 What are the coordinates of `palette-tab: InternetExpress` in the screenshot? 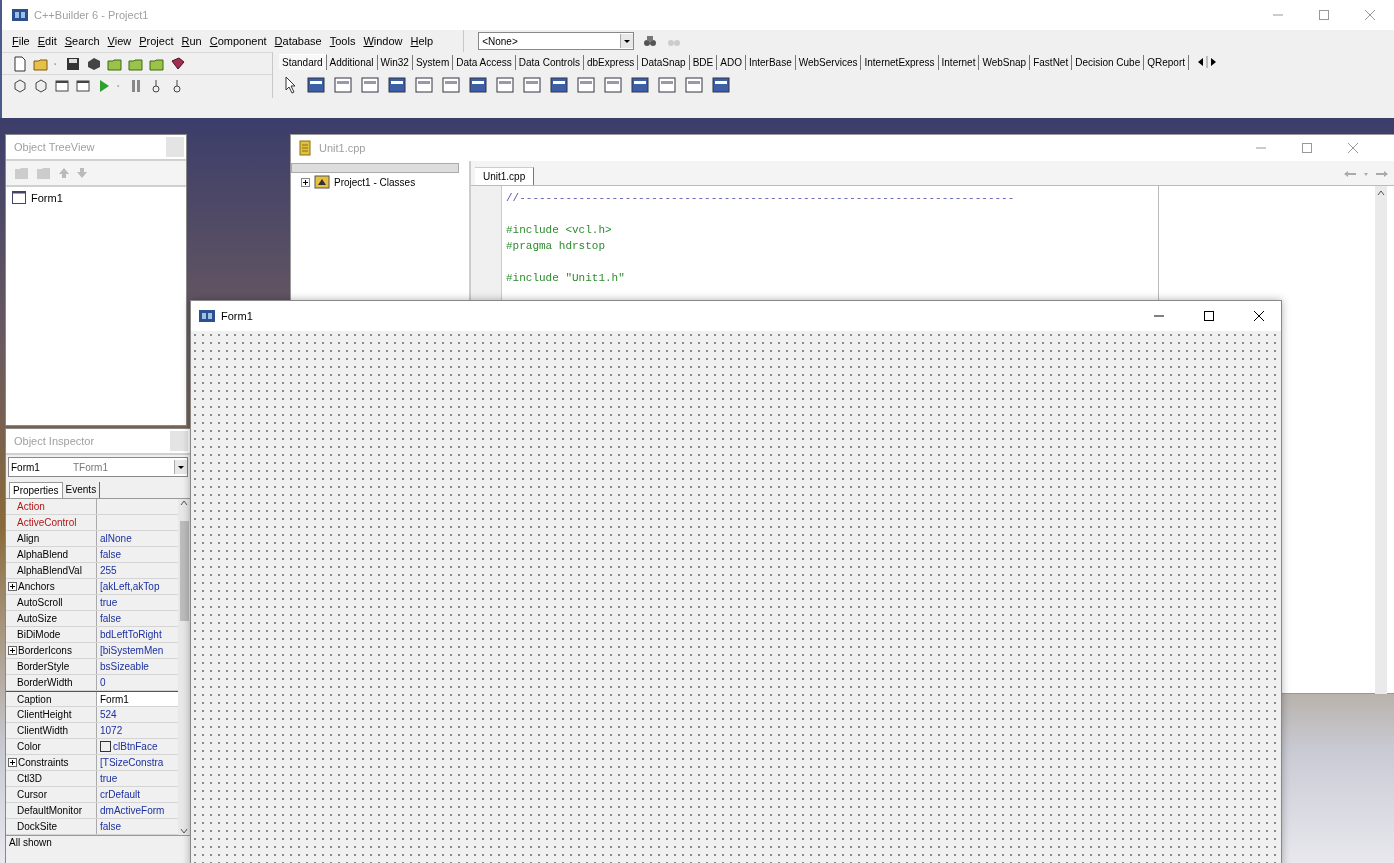 It's located at (900, 62).